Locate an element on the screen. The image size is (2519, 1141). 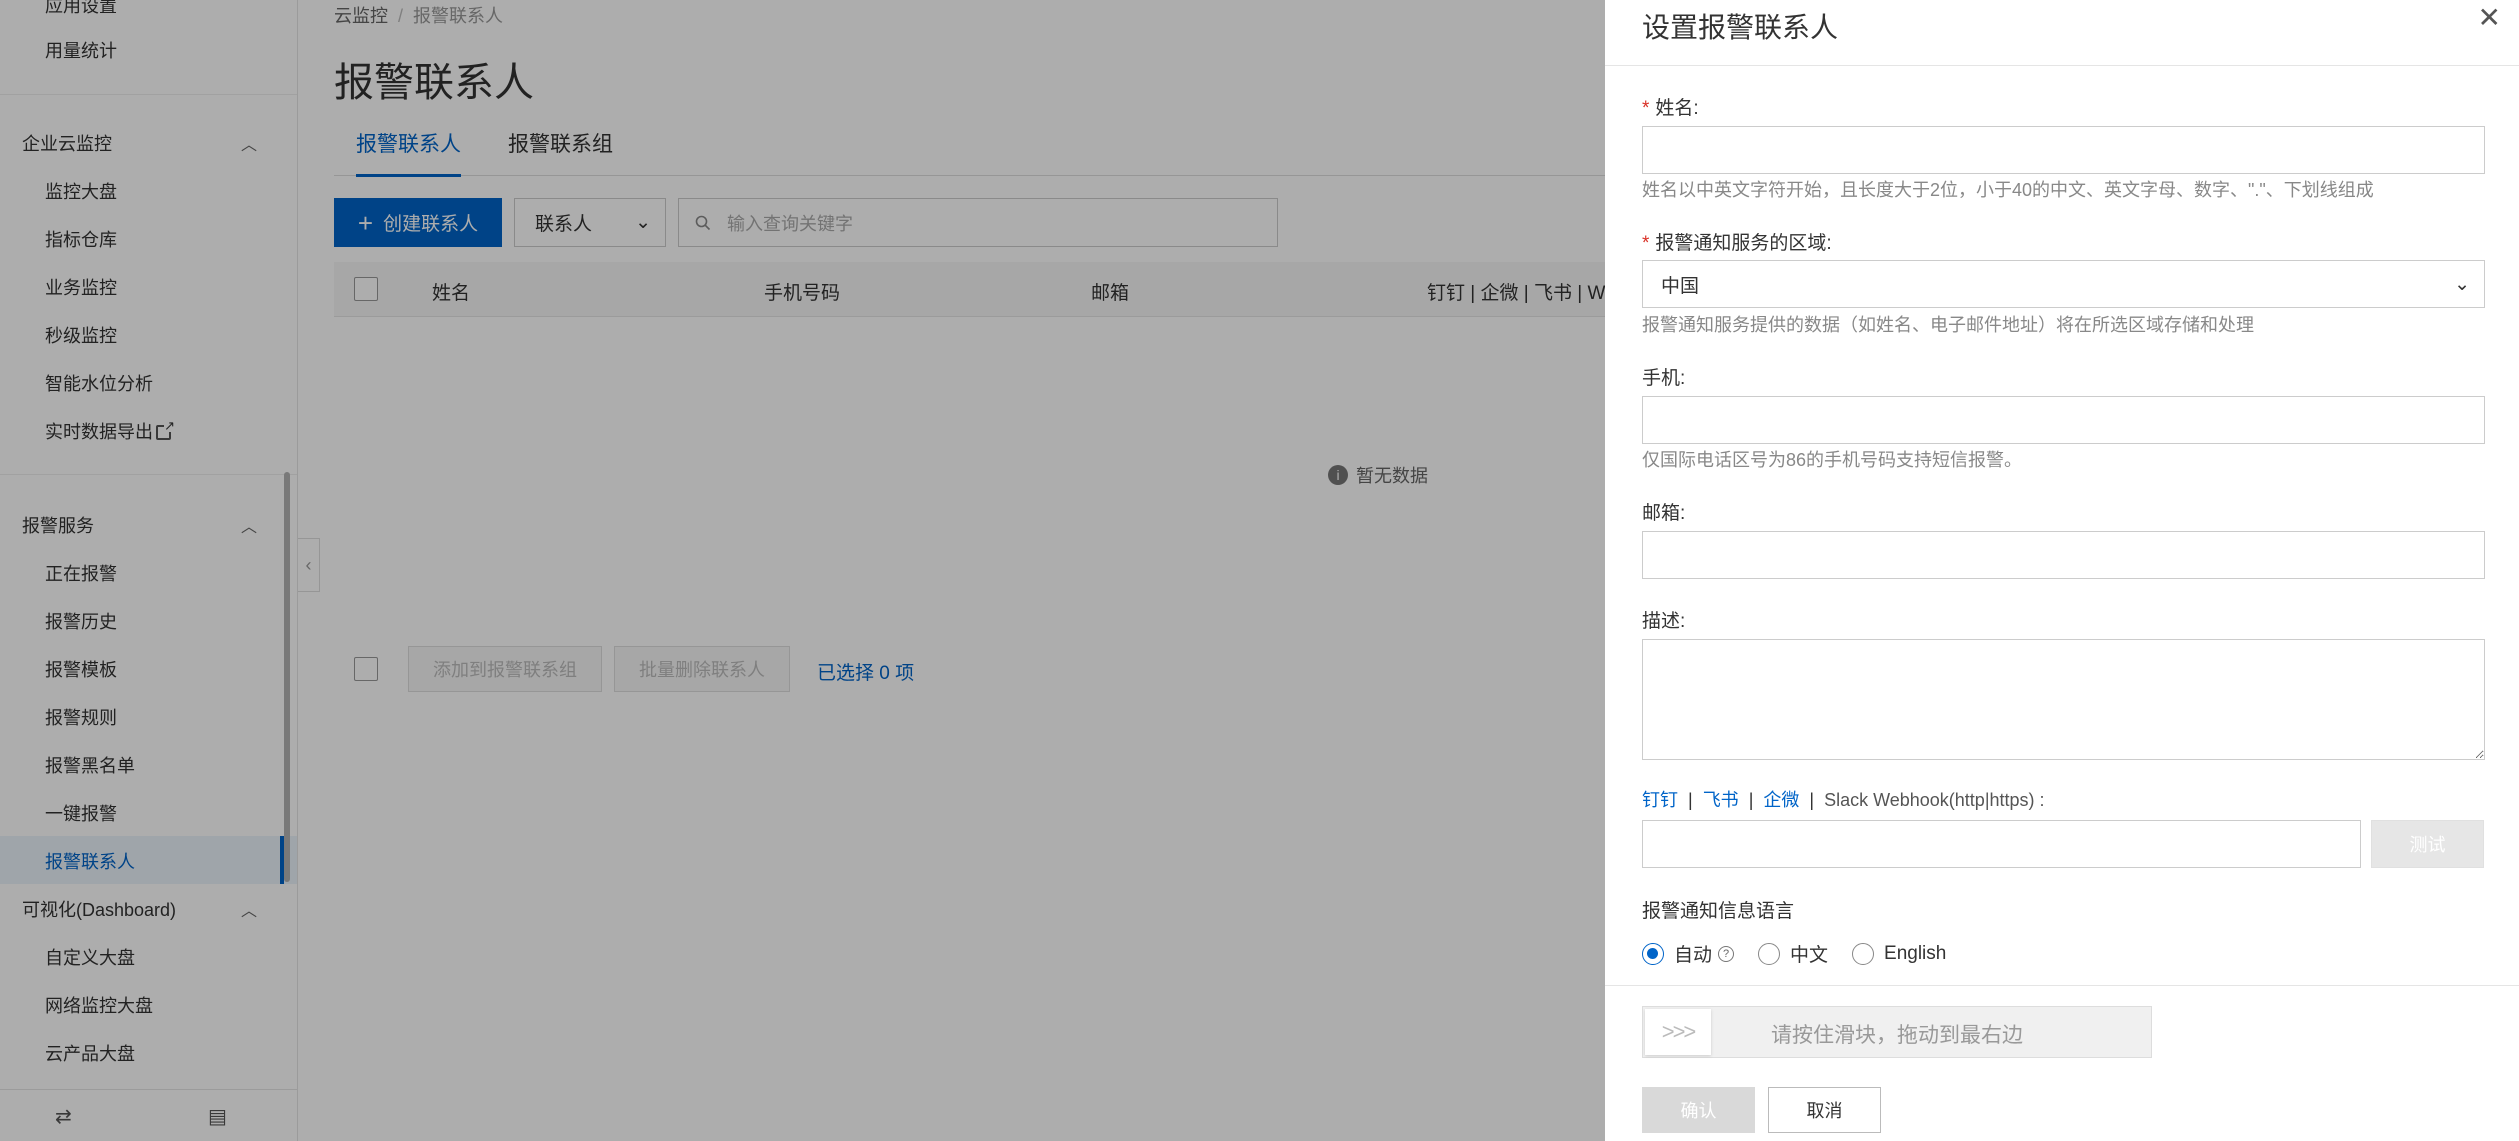
slider-handle: >>> is located at coordinates (1678, 1032).